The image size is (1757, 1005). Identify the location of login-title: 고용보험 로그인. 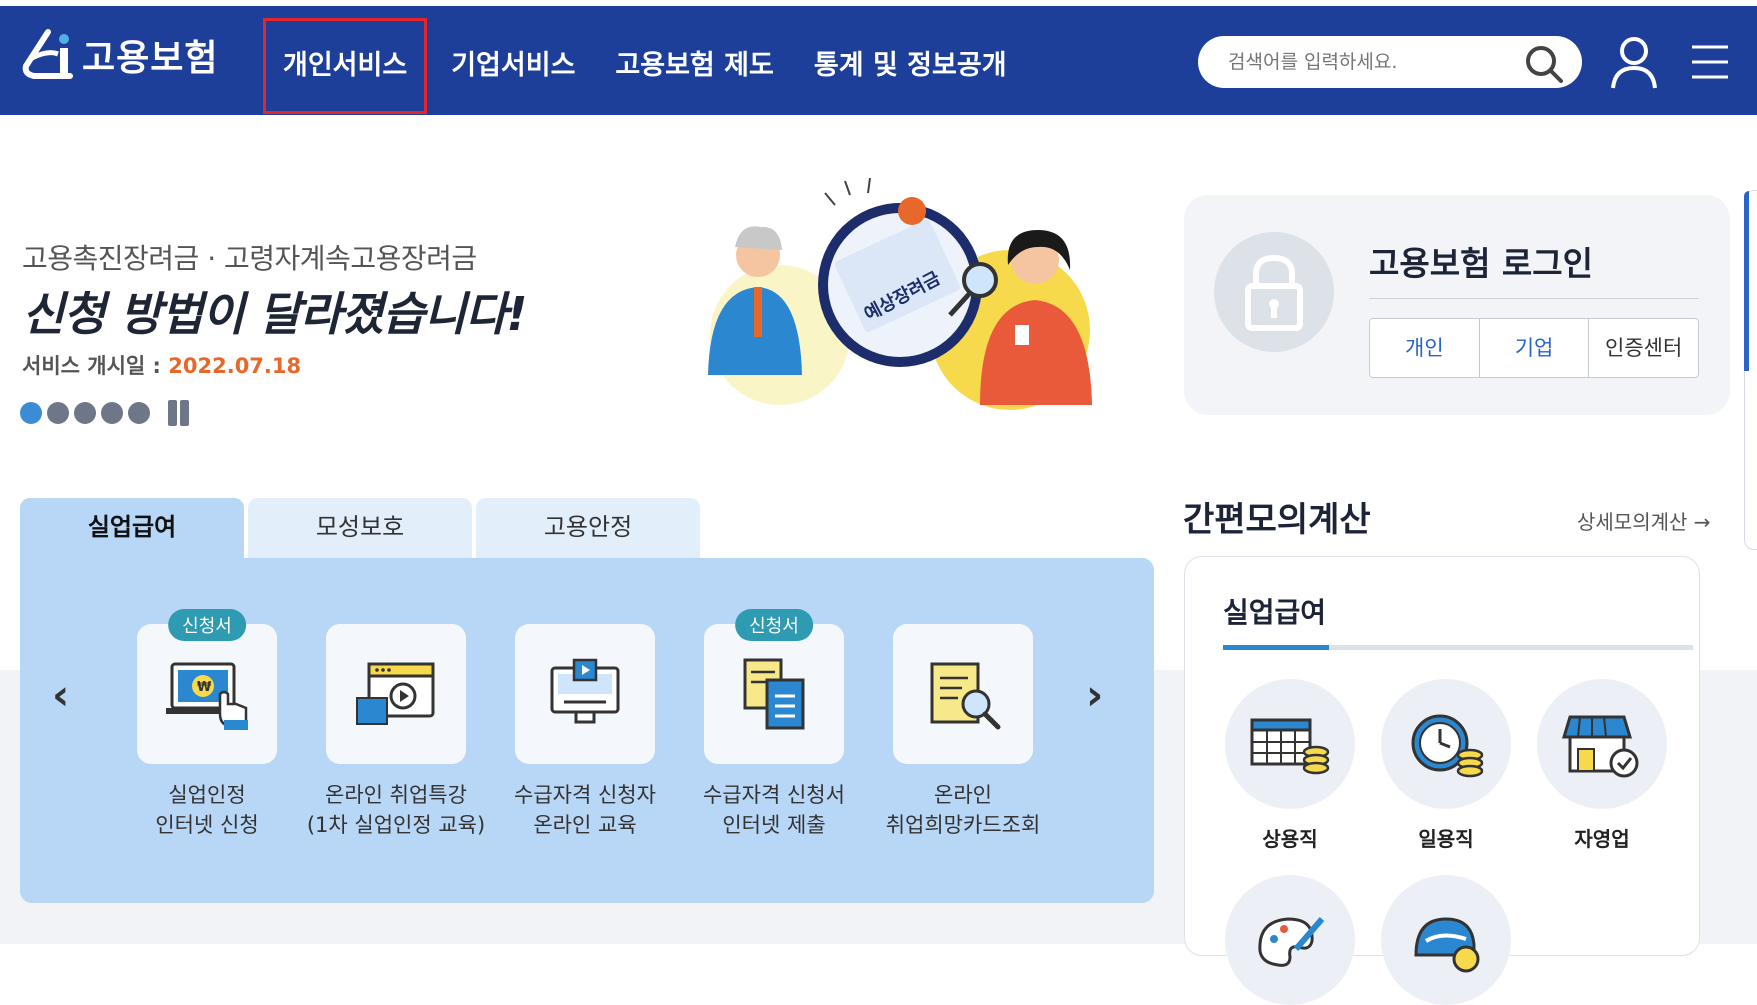
(1481, 263).